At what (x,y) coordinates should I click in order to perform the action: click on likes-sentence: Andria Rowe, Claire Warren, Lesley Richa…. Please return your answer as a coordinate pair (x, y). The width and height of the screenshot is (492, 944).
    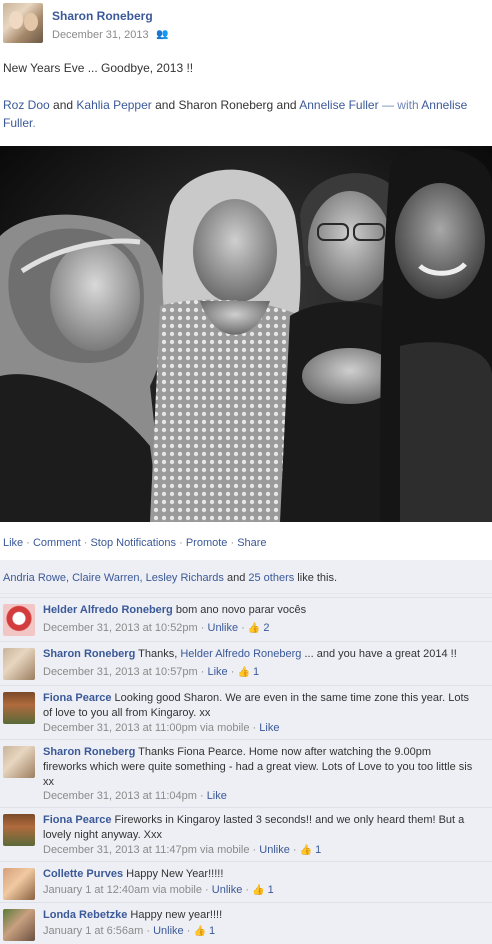
    Looking at the image, I should click on (170, 578).